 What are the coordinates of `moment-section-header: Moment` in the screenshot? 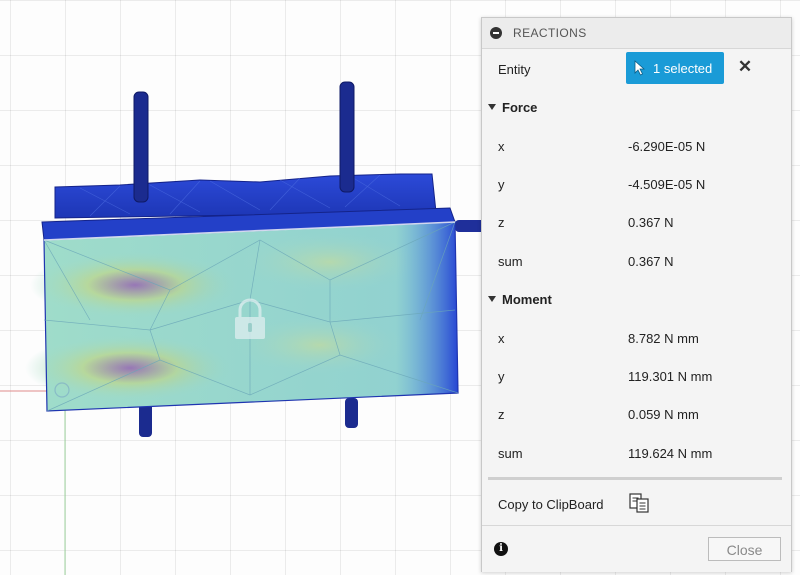 It's located at (520, 299).